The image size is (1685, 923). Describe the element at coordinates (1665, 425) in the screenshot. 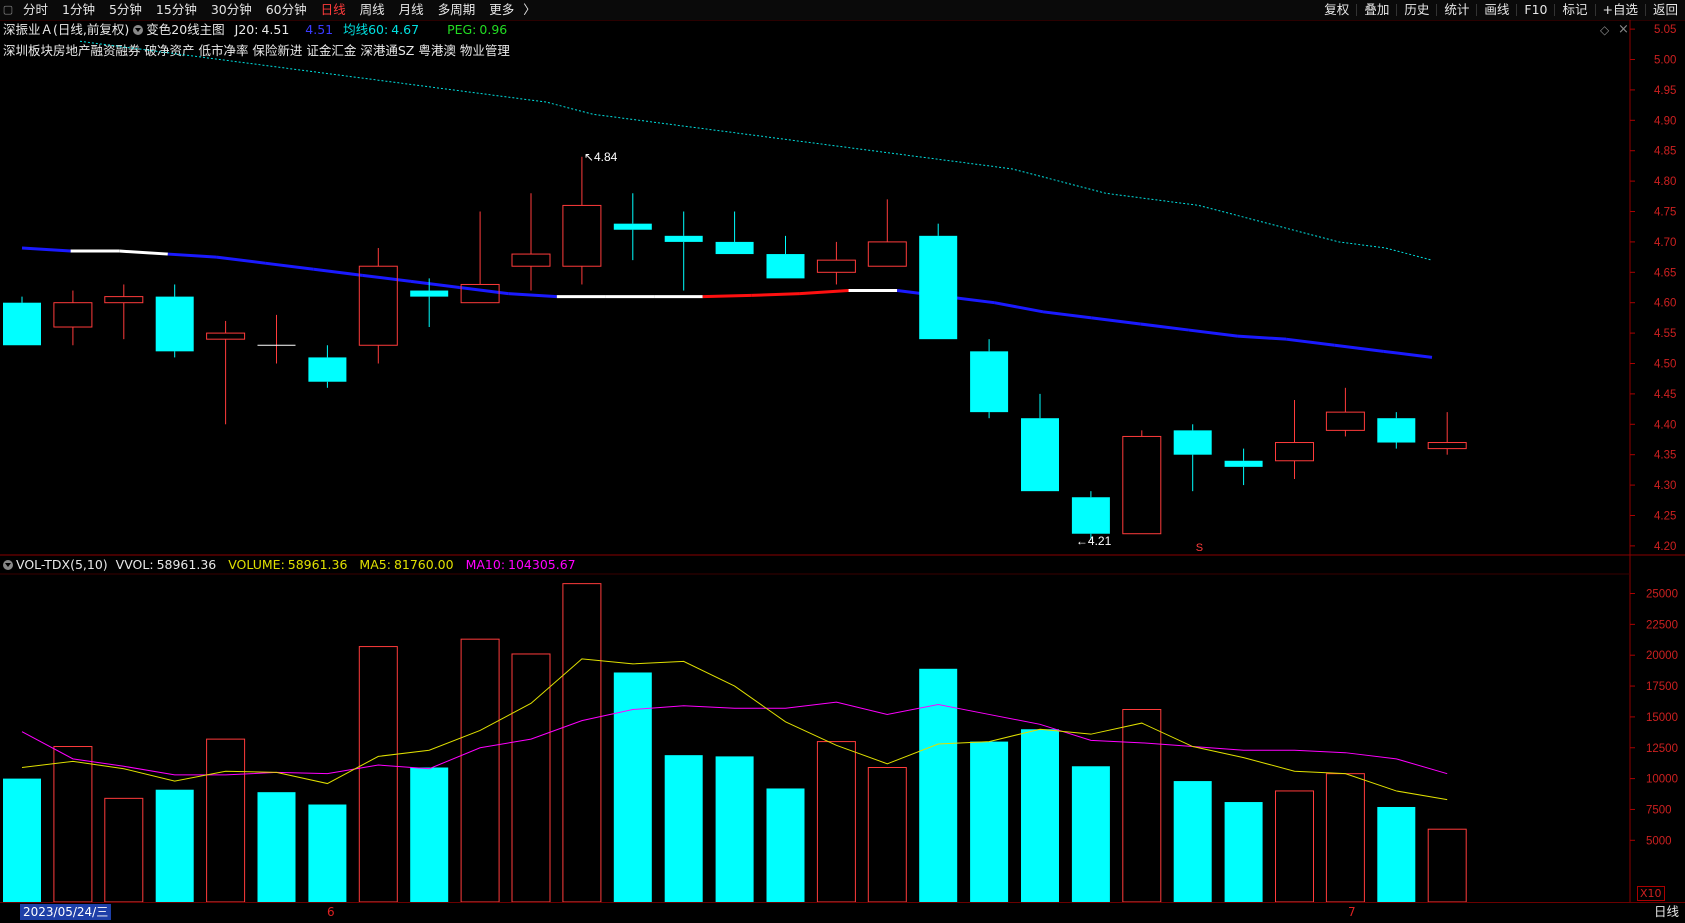

I see `price-tick-label: 4.40` at that location.